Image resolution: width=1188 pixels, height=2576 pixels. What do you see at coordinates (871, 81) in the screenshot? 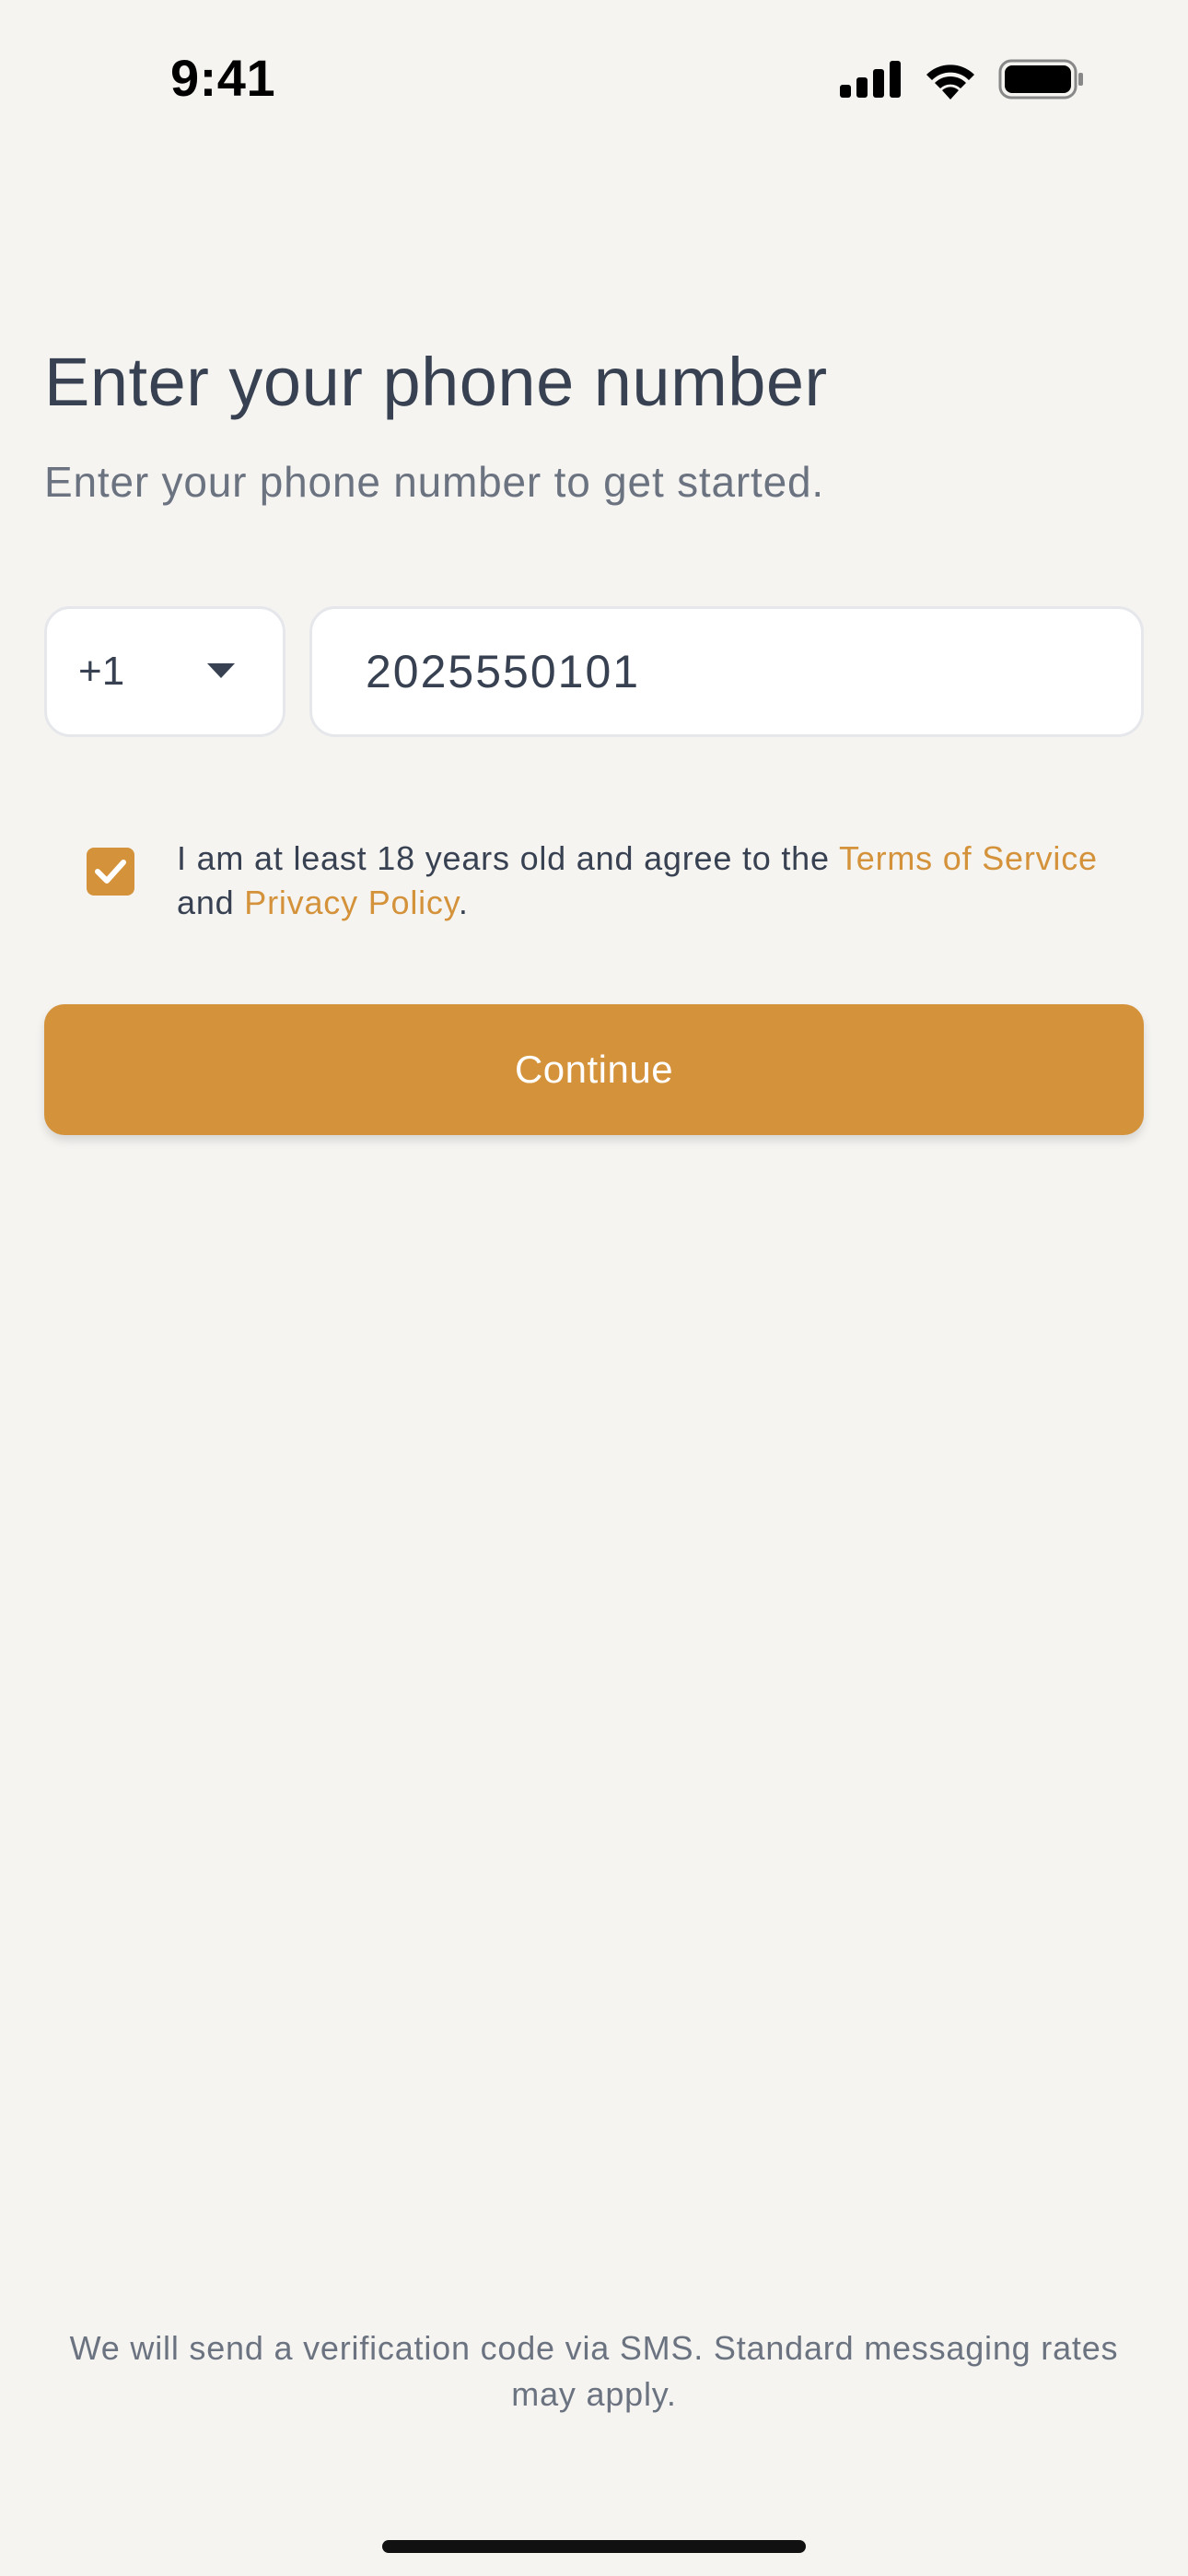
I see `cellular-signal-icon` at bounding box center [871, 81].